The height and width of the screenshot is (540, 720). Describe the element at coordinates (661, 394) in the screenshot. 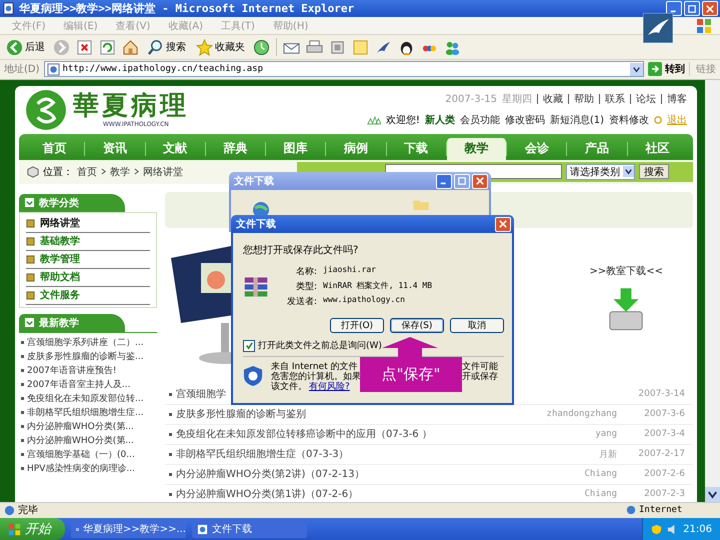

I see `date-text: 2007-3-14` at that location.